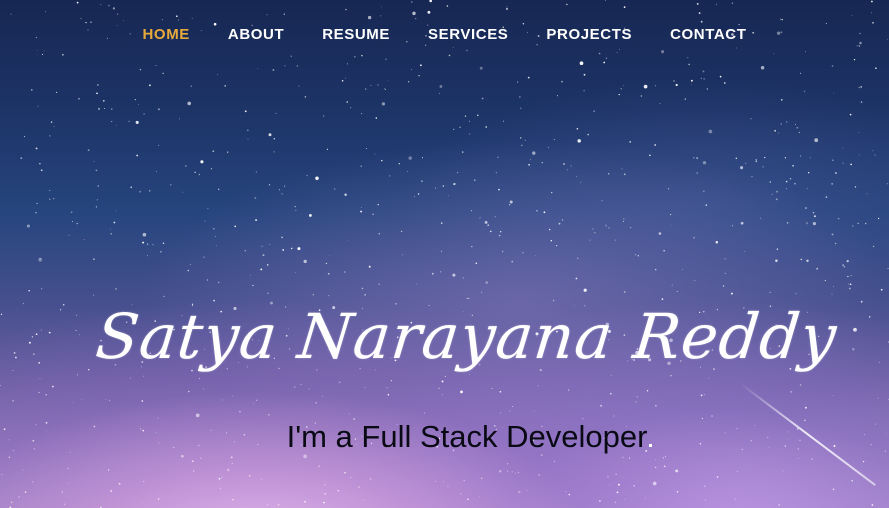  I want to click on nav-resume: RESUME, so click(356, 35).